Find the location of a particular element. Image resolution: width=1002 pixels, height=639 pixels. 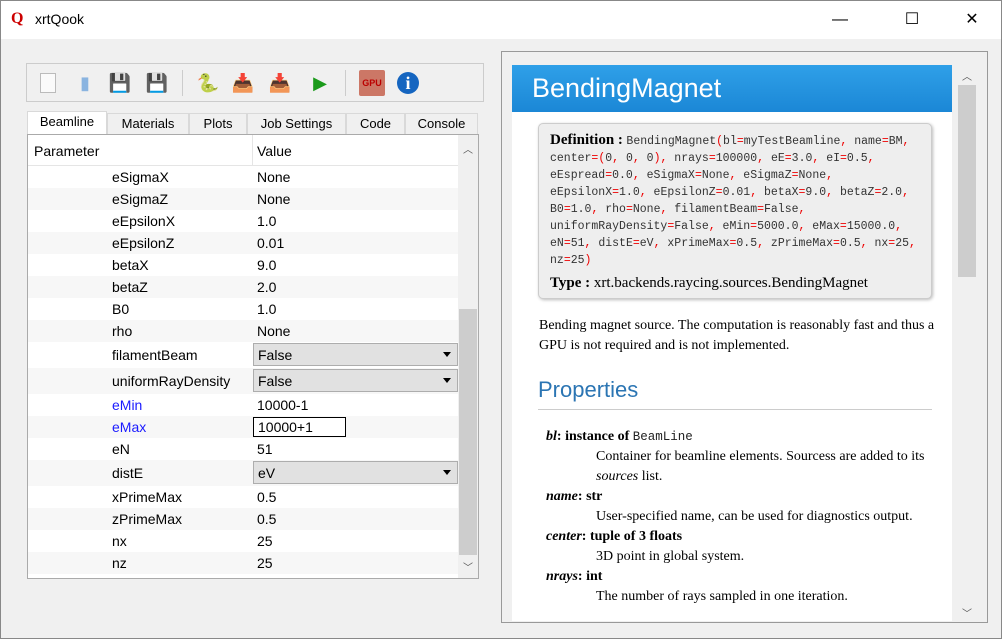

parameter-value: 9.0 is located at coordinates (266, 265).